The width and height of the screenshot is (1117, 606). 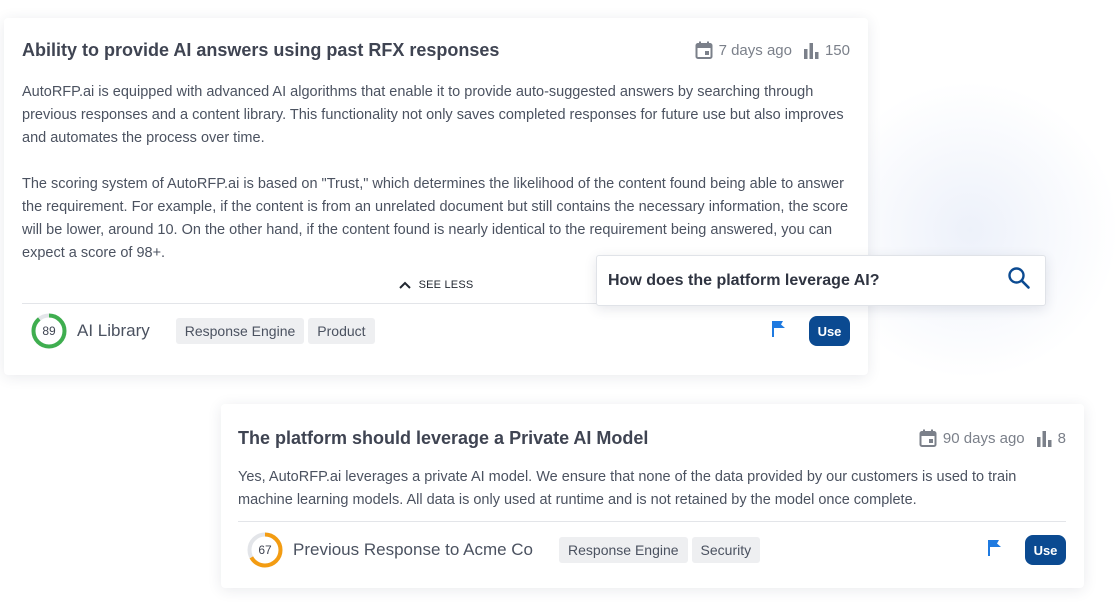 What do you see at coordinates (1061, 438) in the screenshot?
I see `usage-count: 8` at bounding box center [1061, 438].